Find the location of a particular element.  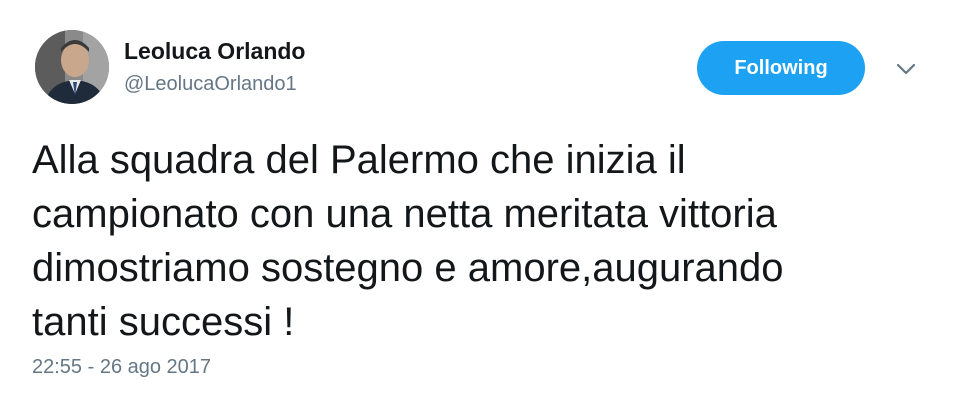

author-avatar is located at coordinates (72, 67).